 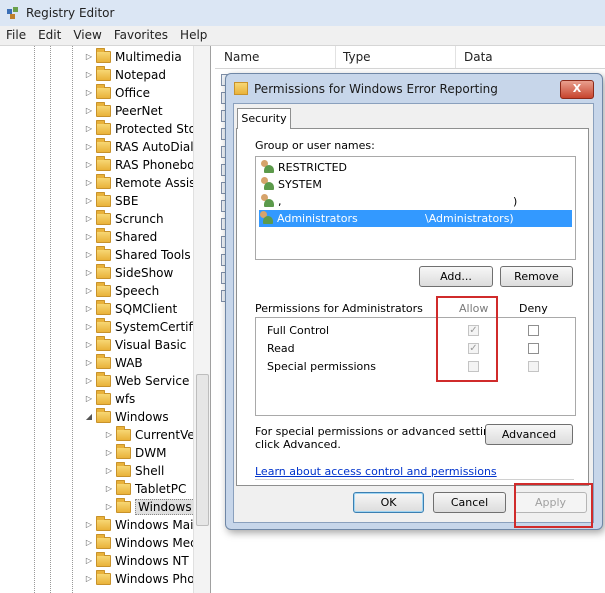 I want to click on menu-file: File, so click(x=16, y=35).